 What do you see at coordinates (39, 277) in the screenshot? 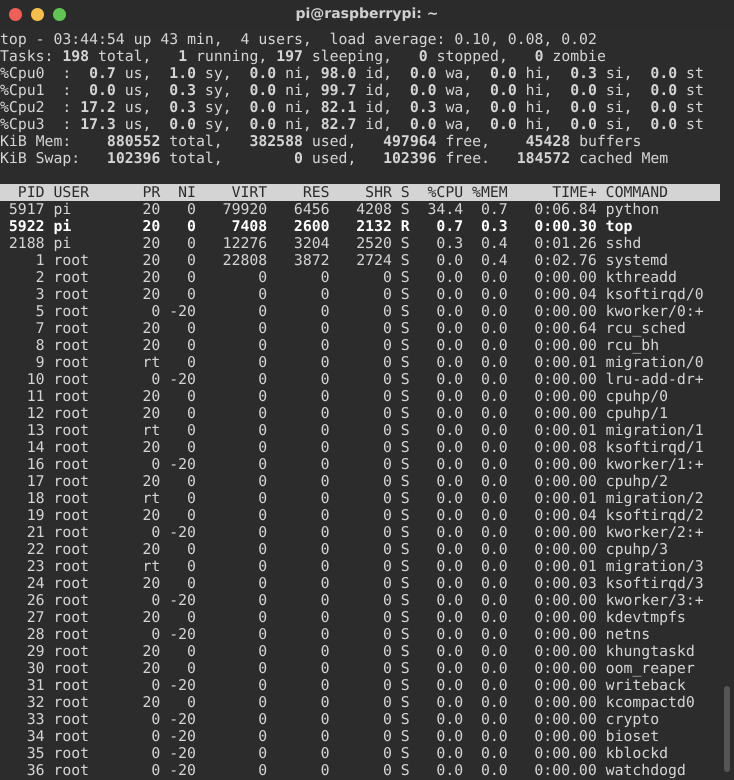
I see `table-cell-text: 2` at bounding box center [39, 277].